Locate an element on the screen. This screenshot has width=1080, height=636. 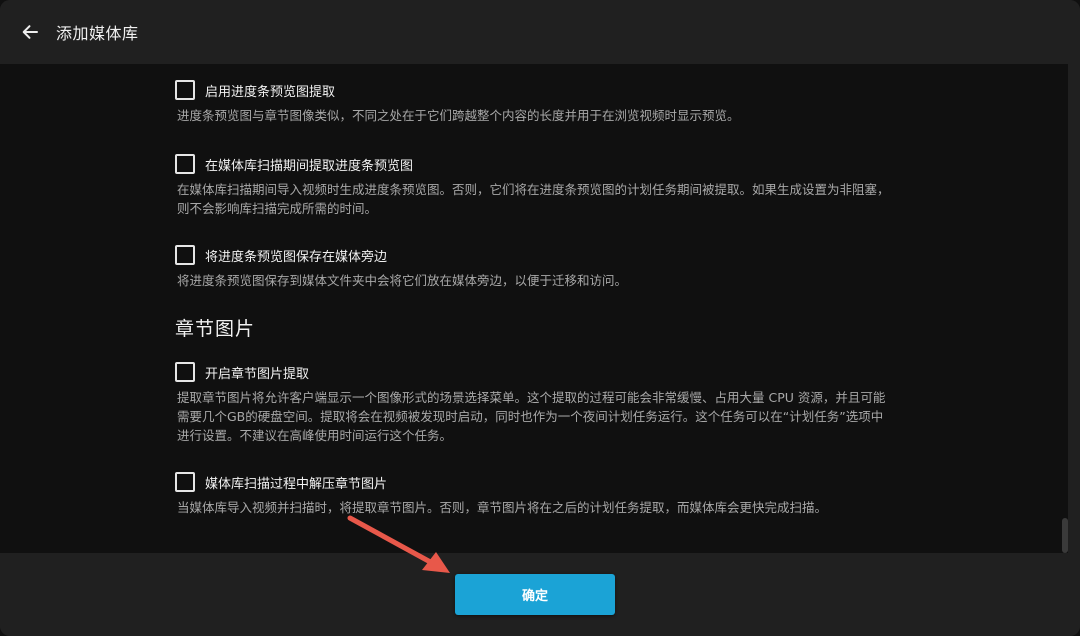
option-label: 开启章节图片提取 is located at coordinates (257, 374).